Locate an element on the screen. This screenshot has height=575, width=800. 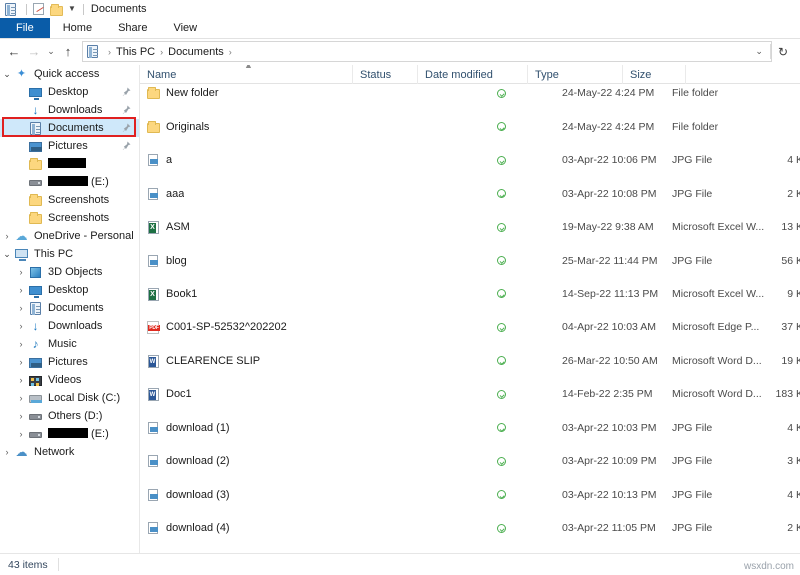
table-row: Originals 24-May-22 4:24 PM File folder is located at coordinates (470, 126).